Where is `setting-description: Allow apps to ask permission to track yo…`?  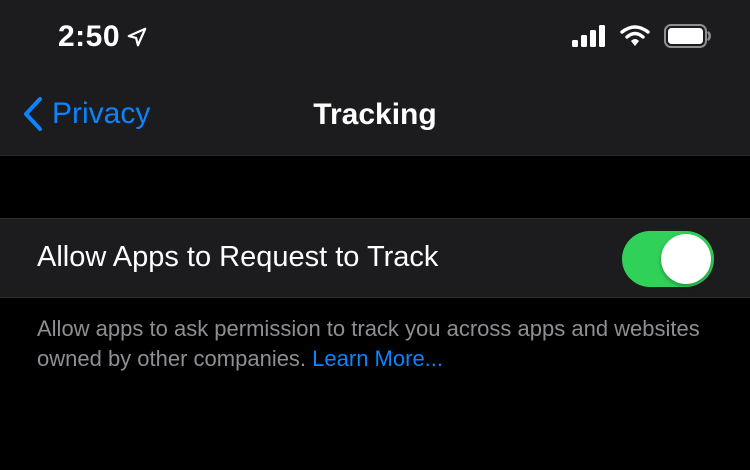
setting-description: Allow apps to ask permission to track yo… is located at coordinates (377, 344).